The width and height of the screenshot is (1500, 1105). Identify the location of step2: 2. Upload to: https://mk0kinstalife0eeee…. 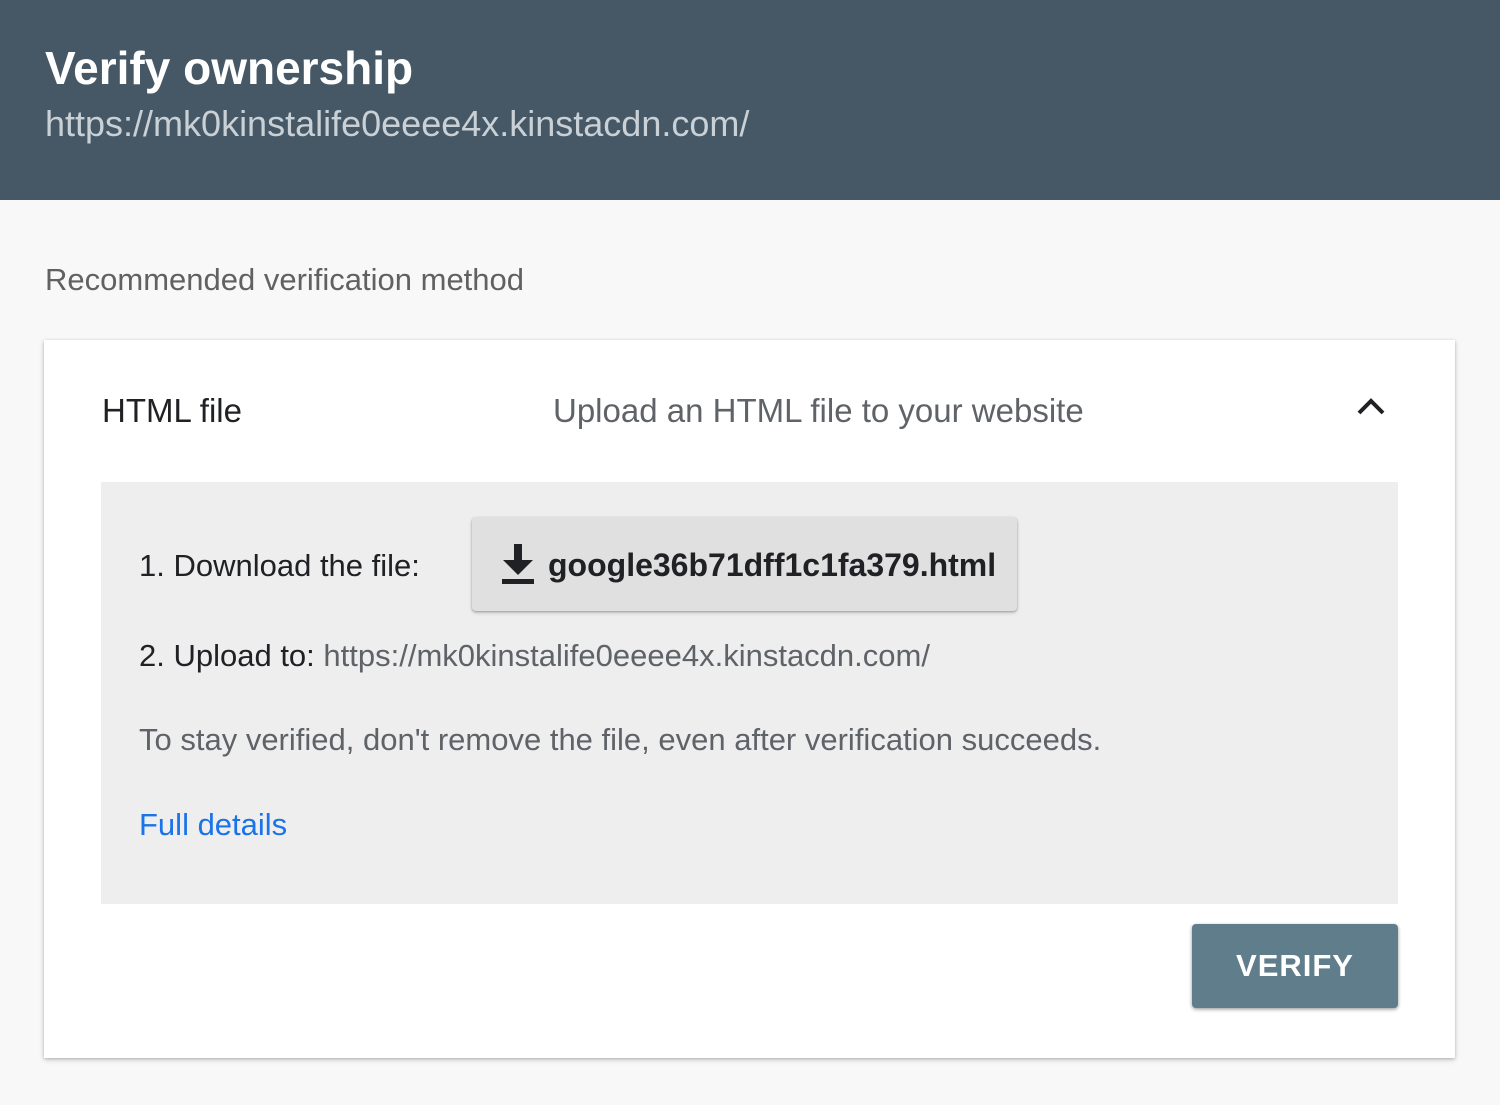
(534, 656).